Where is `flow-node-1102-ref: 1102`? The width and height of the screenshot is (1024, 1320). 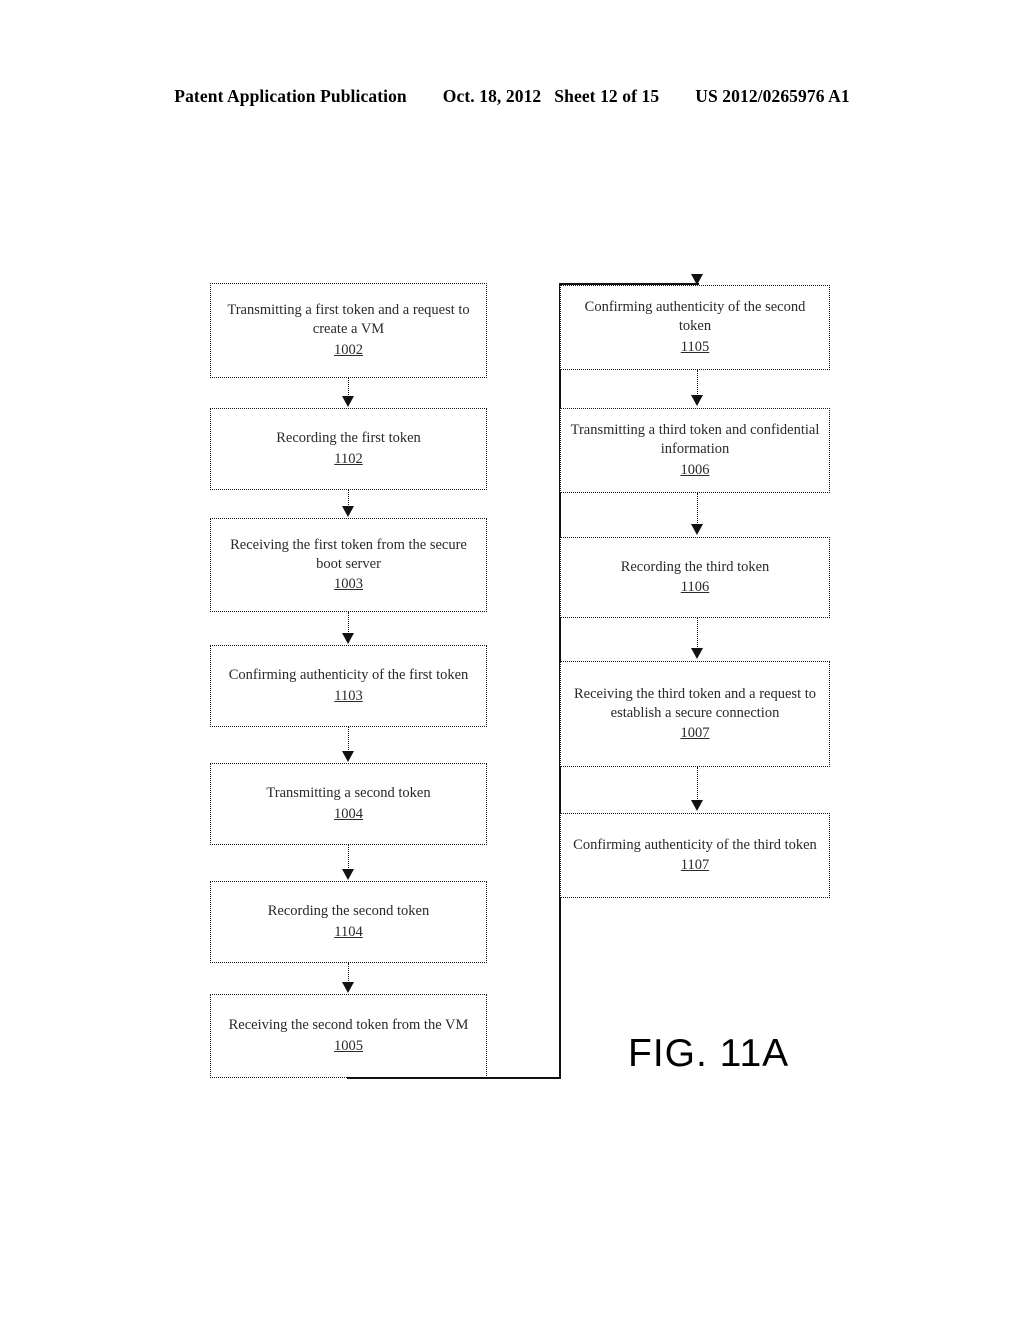 flow-node-1102-ref: 1102 is located at coordinates (348, 458).